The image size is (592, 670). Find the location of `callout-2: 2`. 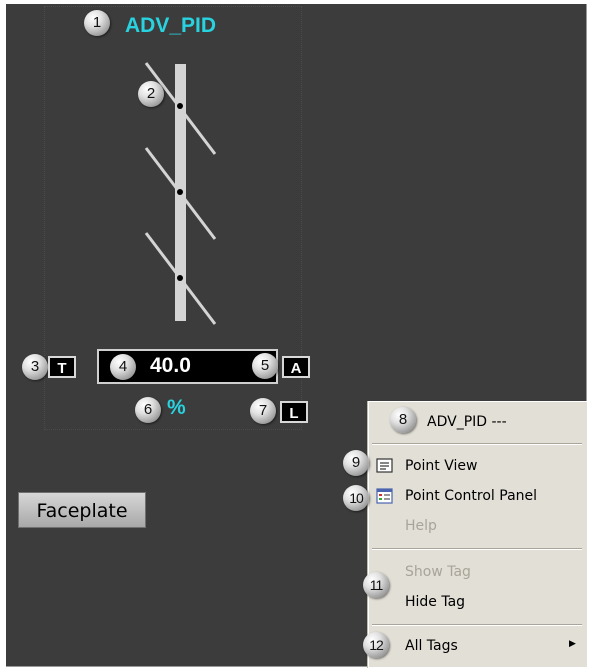

callout-2: 2 is located at coordinates (151, 94).